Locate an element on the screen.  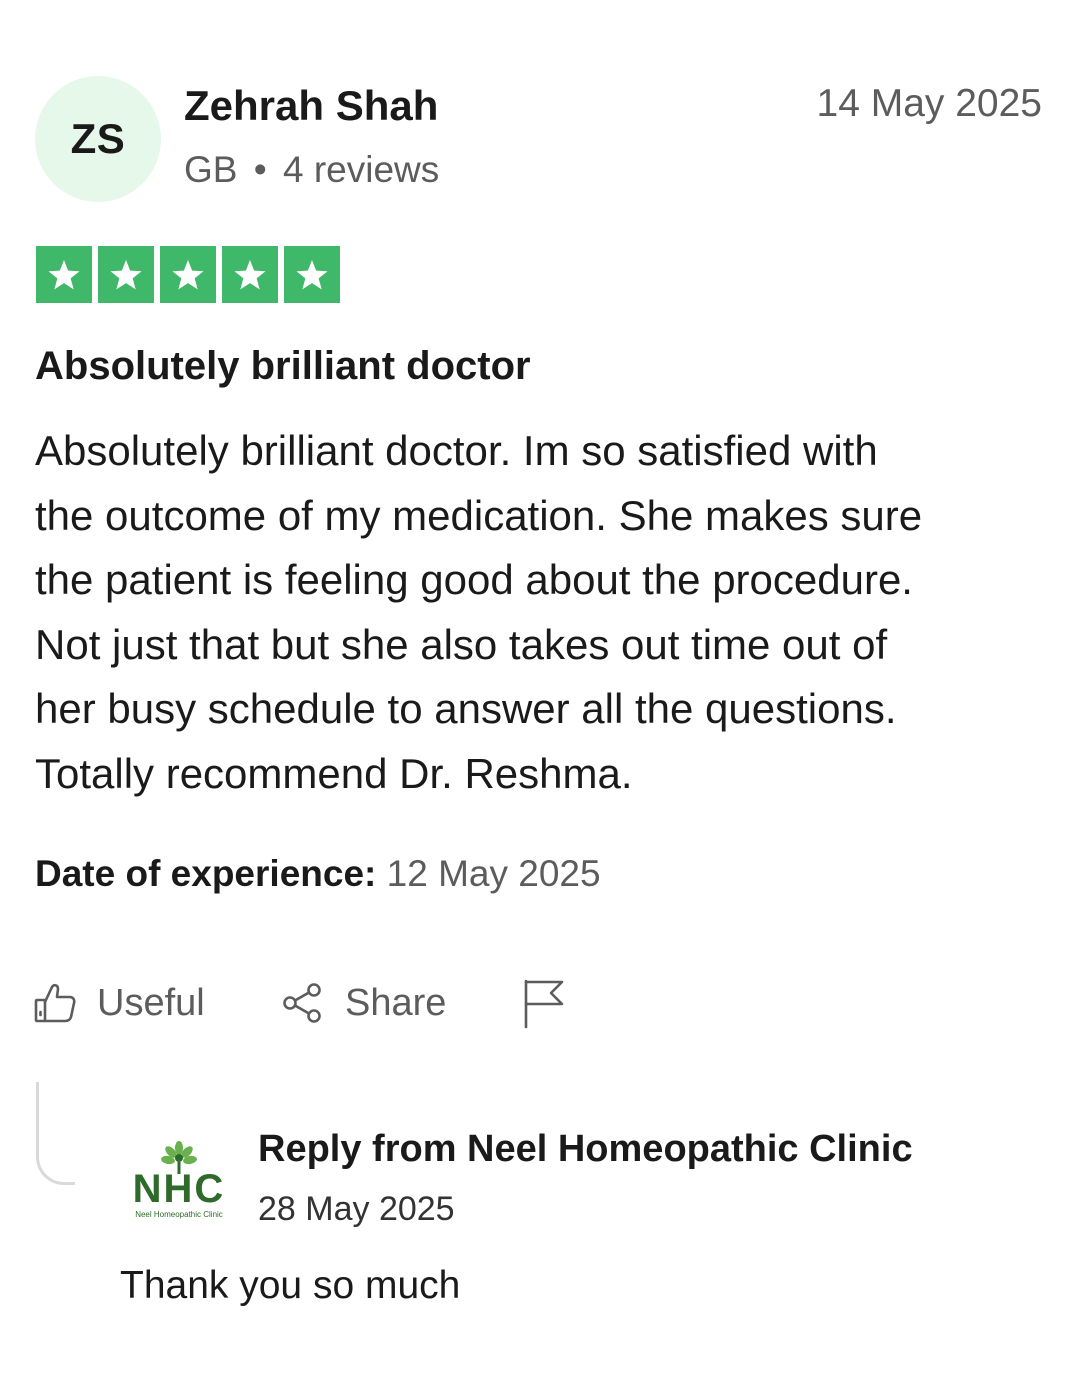
reviewer-review-count: 4 reviews is located at coordinates (361, 169).